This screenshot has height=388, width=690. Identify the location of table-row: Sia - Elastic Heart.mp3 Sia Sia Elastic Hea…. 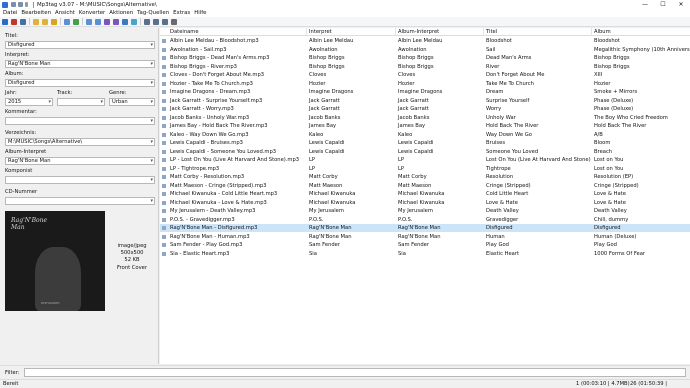
(425, 254).